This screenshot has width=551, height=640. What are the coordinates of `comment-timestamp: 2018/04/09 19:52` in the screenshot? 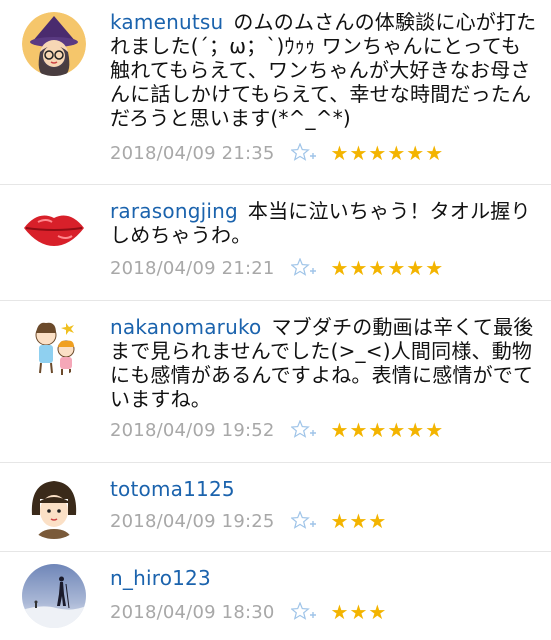 It's located at (192, 430).